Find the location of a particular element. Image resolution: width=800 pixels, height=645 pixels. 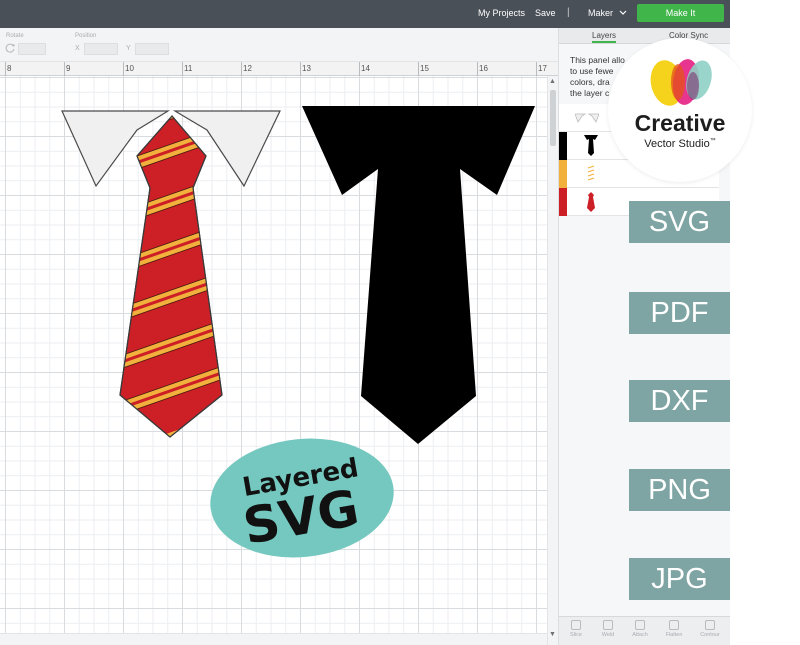

red-tie-thumbnail-icon is located at coordinates (591, 202).